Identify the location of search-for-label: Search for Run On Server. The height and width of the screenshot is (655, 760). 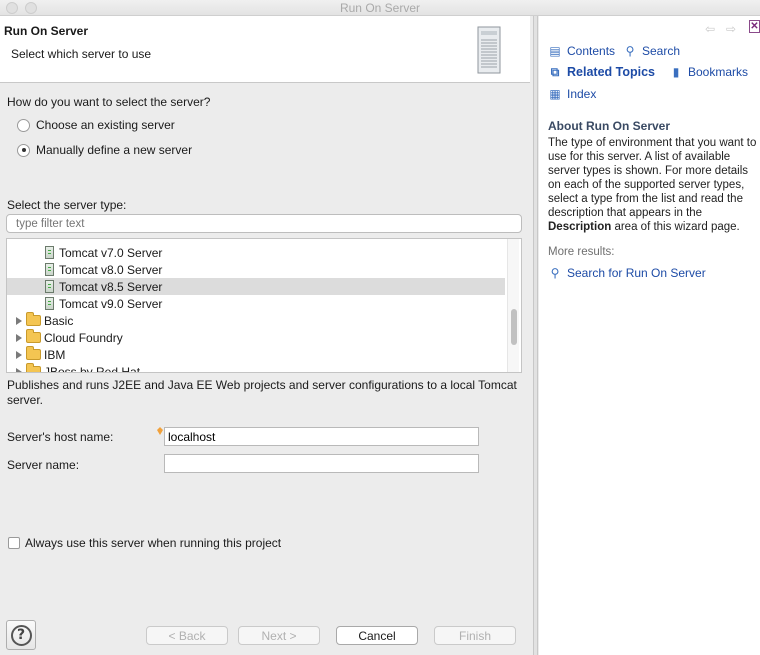
(636, 273).